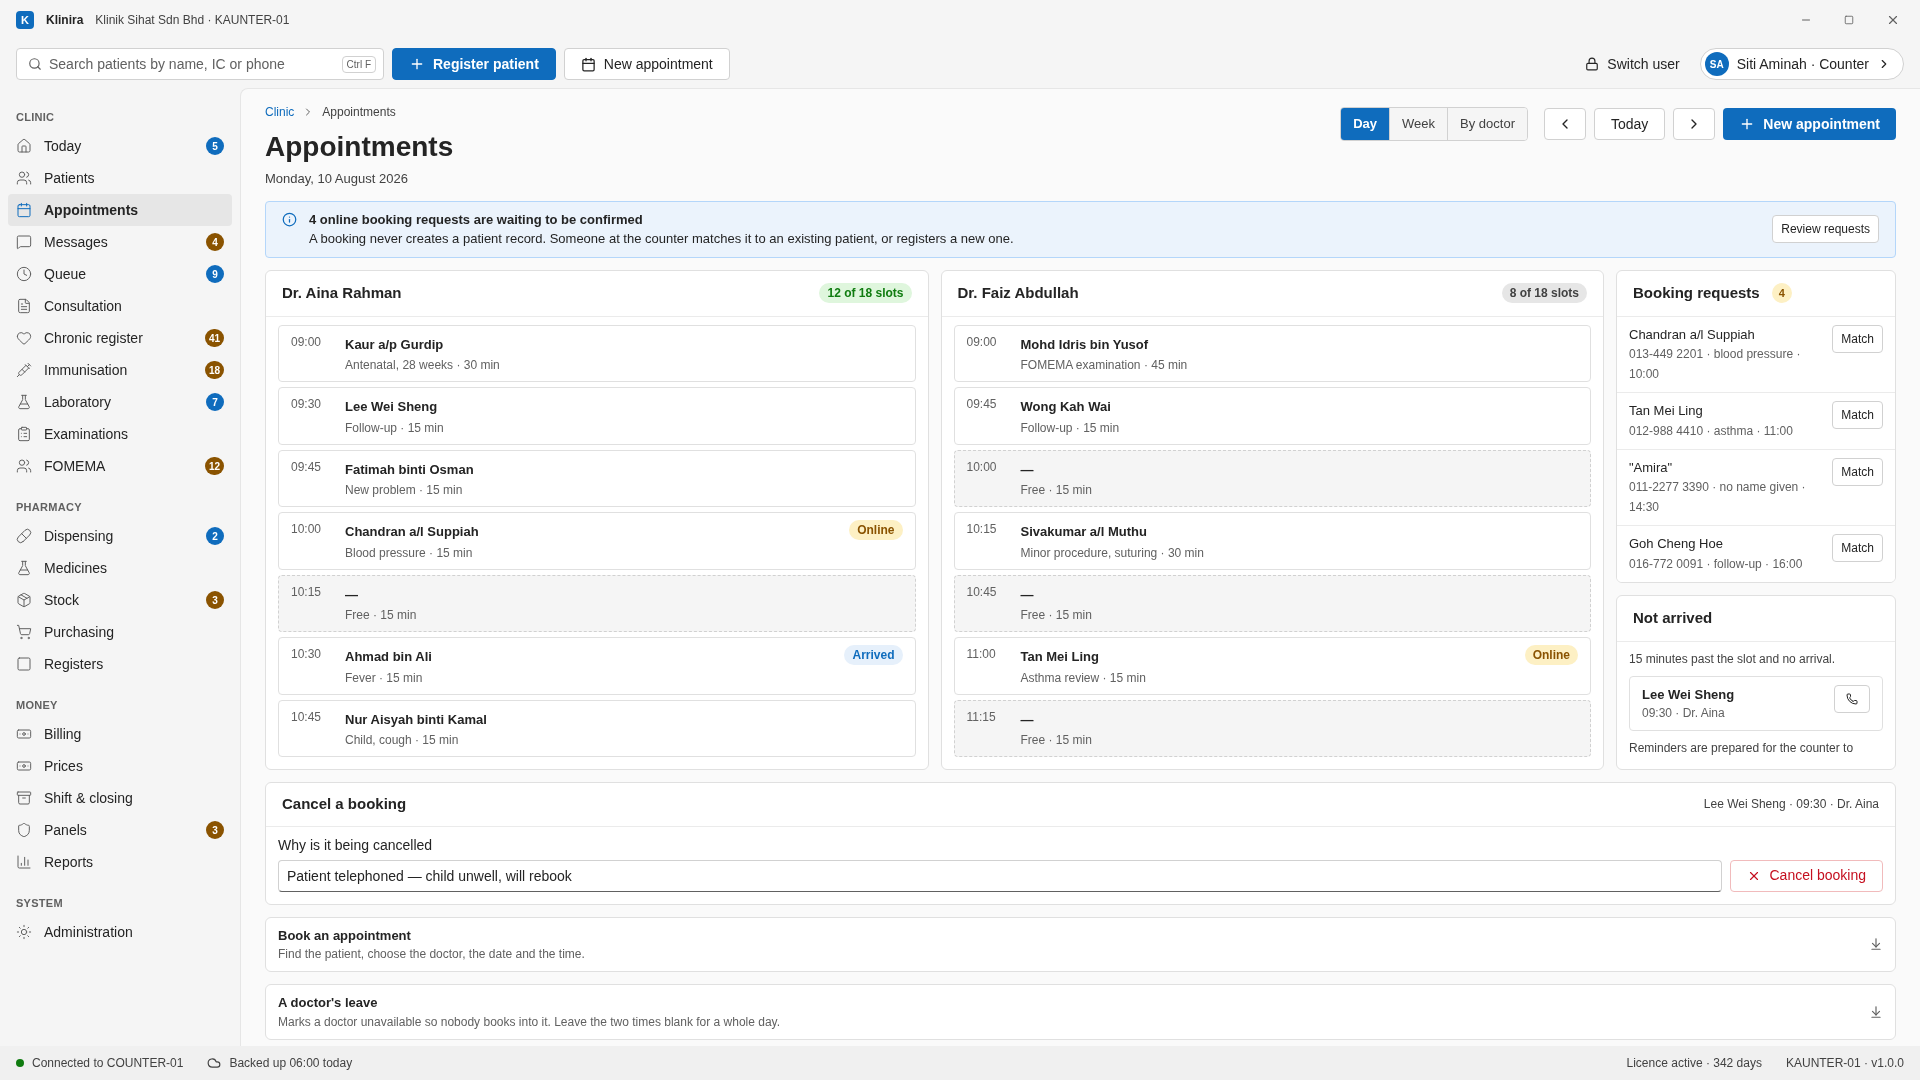 This screenshot has height=1080, width=1920. Describe the element at coordinates (214, 370) in the screenshot. I see `count-badge: 18` at that location.